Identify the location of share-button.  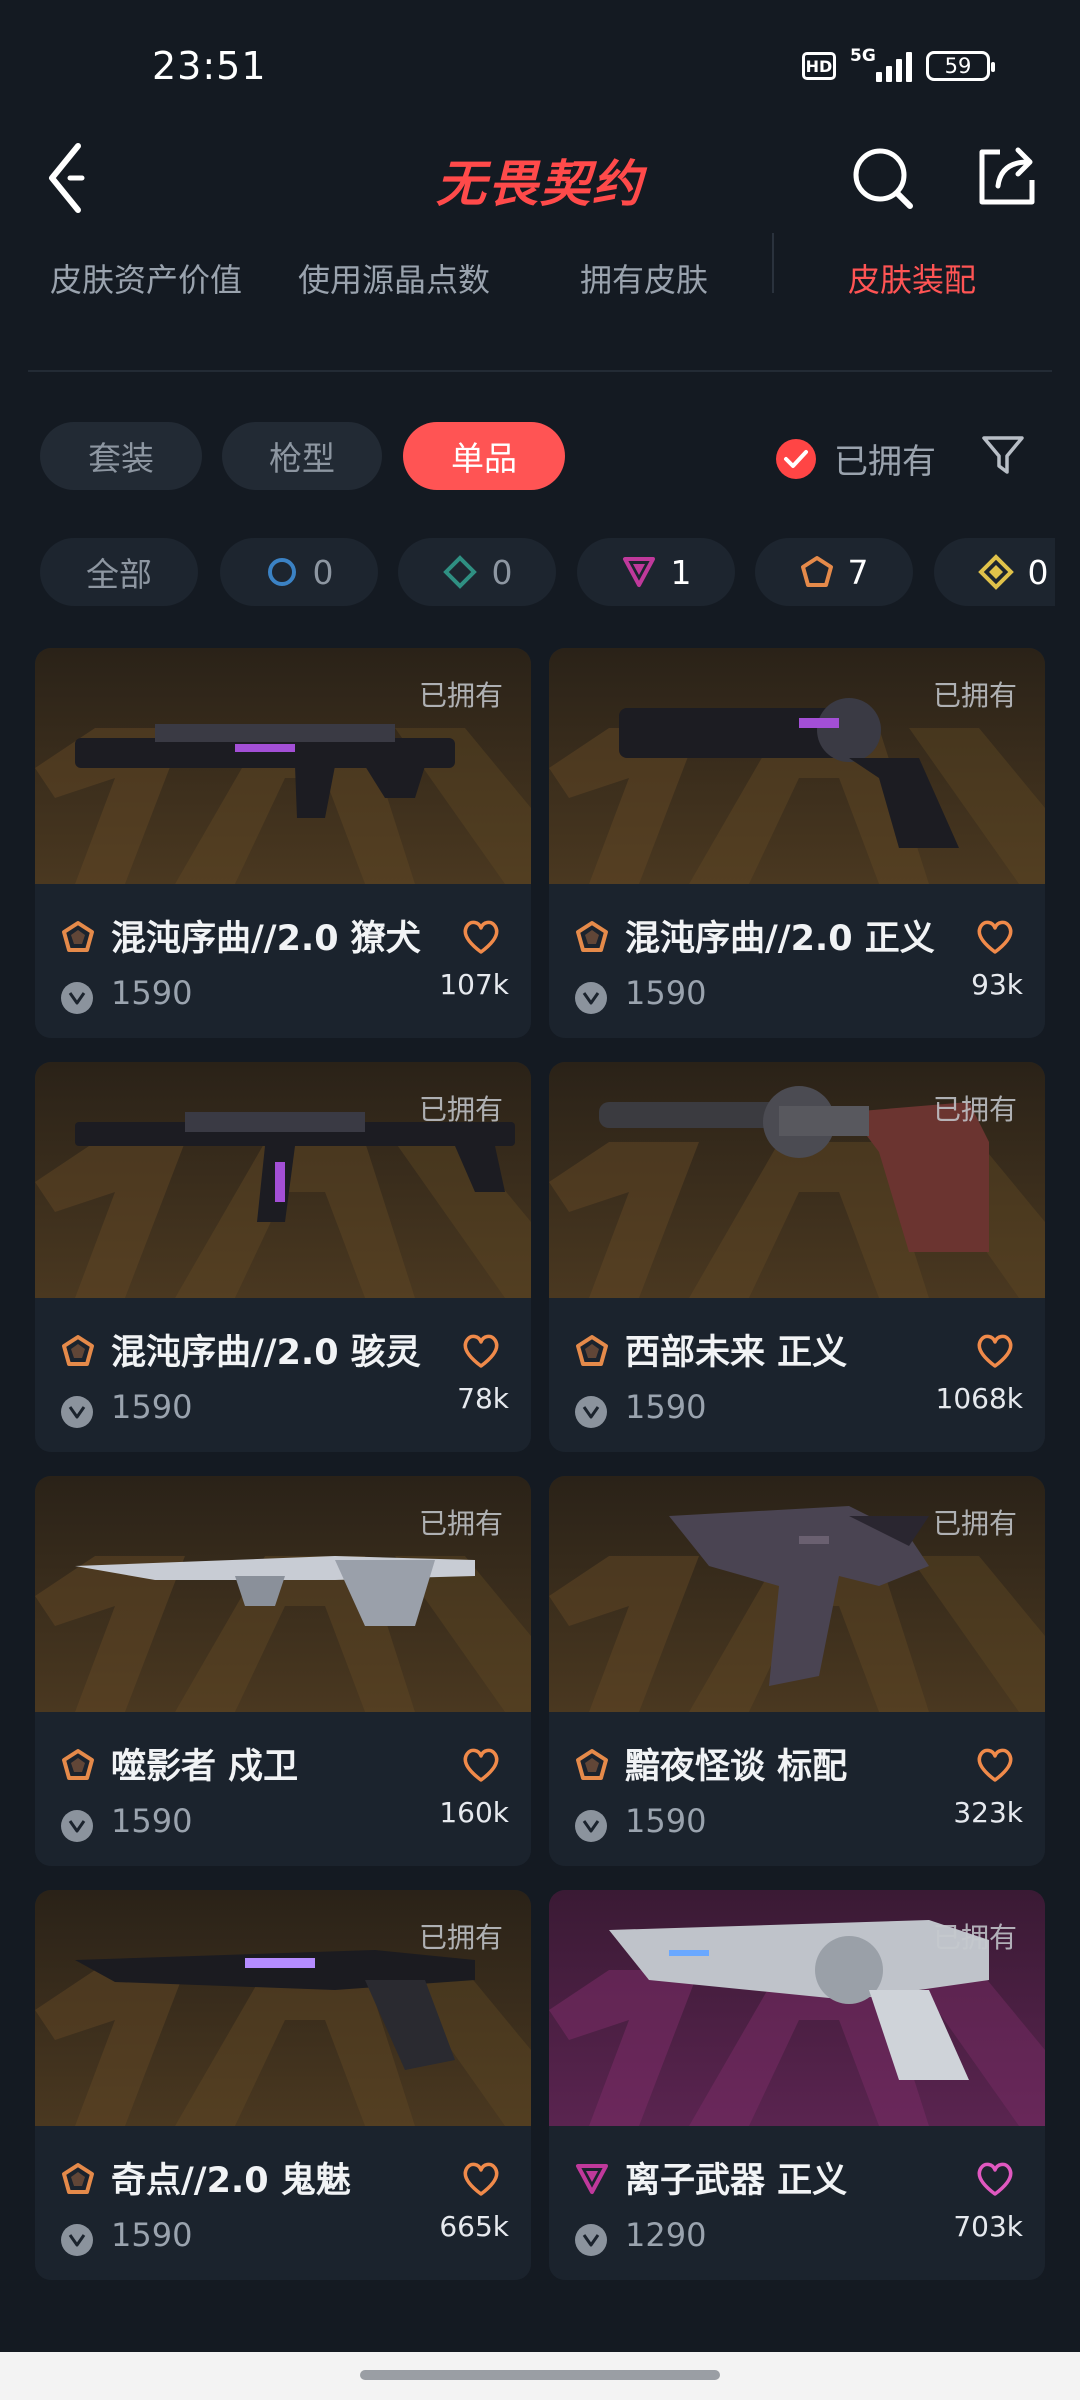
(1005, 175).